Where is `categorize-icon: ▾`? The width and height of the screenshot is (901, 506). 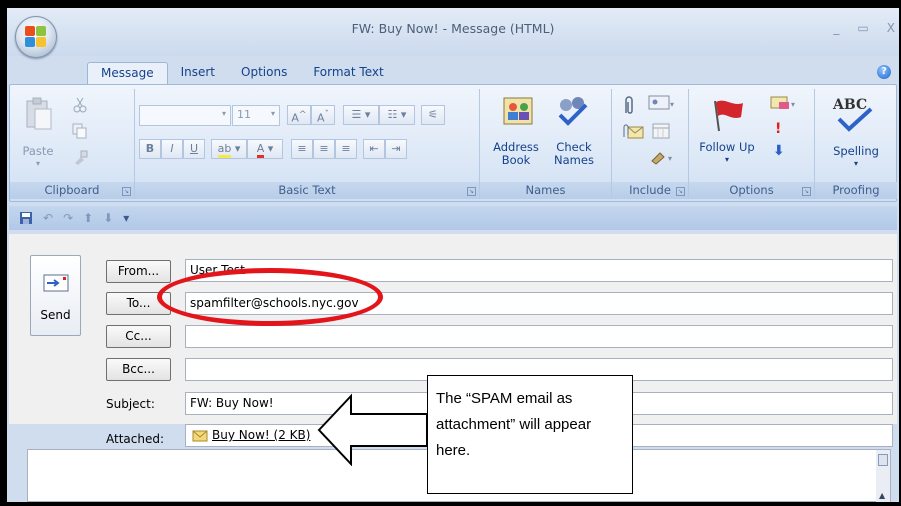 categorize-icon: ▾ is located at coordinates (784, 103).